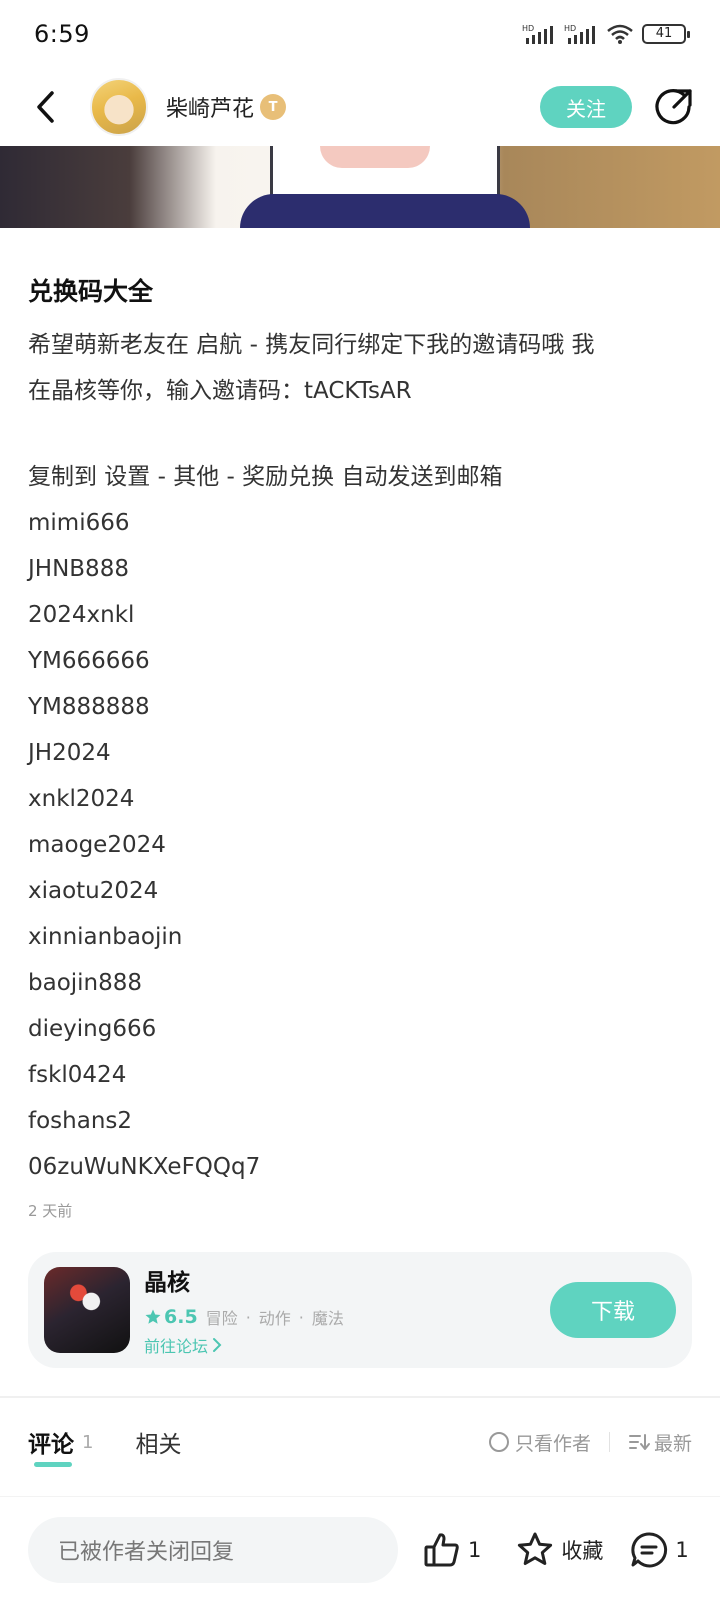 This screenshot has width=720, height=1601. Describe the element at coordinates (375, 157) in the screenshot. I see `image-face` at that location.